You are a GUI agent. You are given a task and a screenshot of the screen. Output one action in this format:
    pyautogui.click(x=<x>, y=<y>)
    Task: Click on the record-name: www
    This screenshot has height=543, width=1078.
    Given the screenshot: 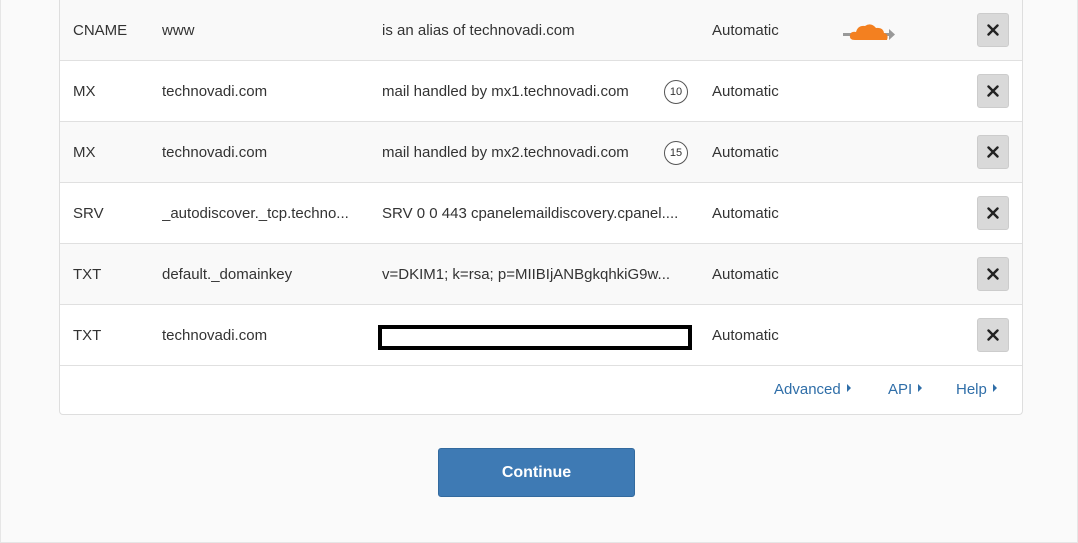 What is the action you would take?
    pyautogui.click(x=178, y=30)
    